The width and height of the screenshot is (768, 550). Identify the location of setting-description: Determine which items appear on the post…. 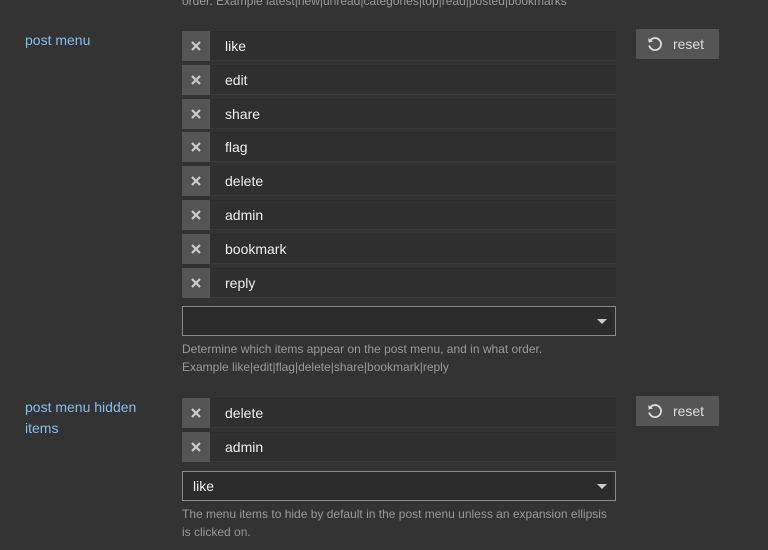
(402, 358).